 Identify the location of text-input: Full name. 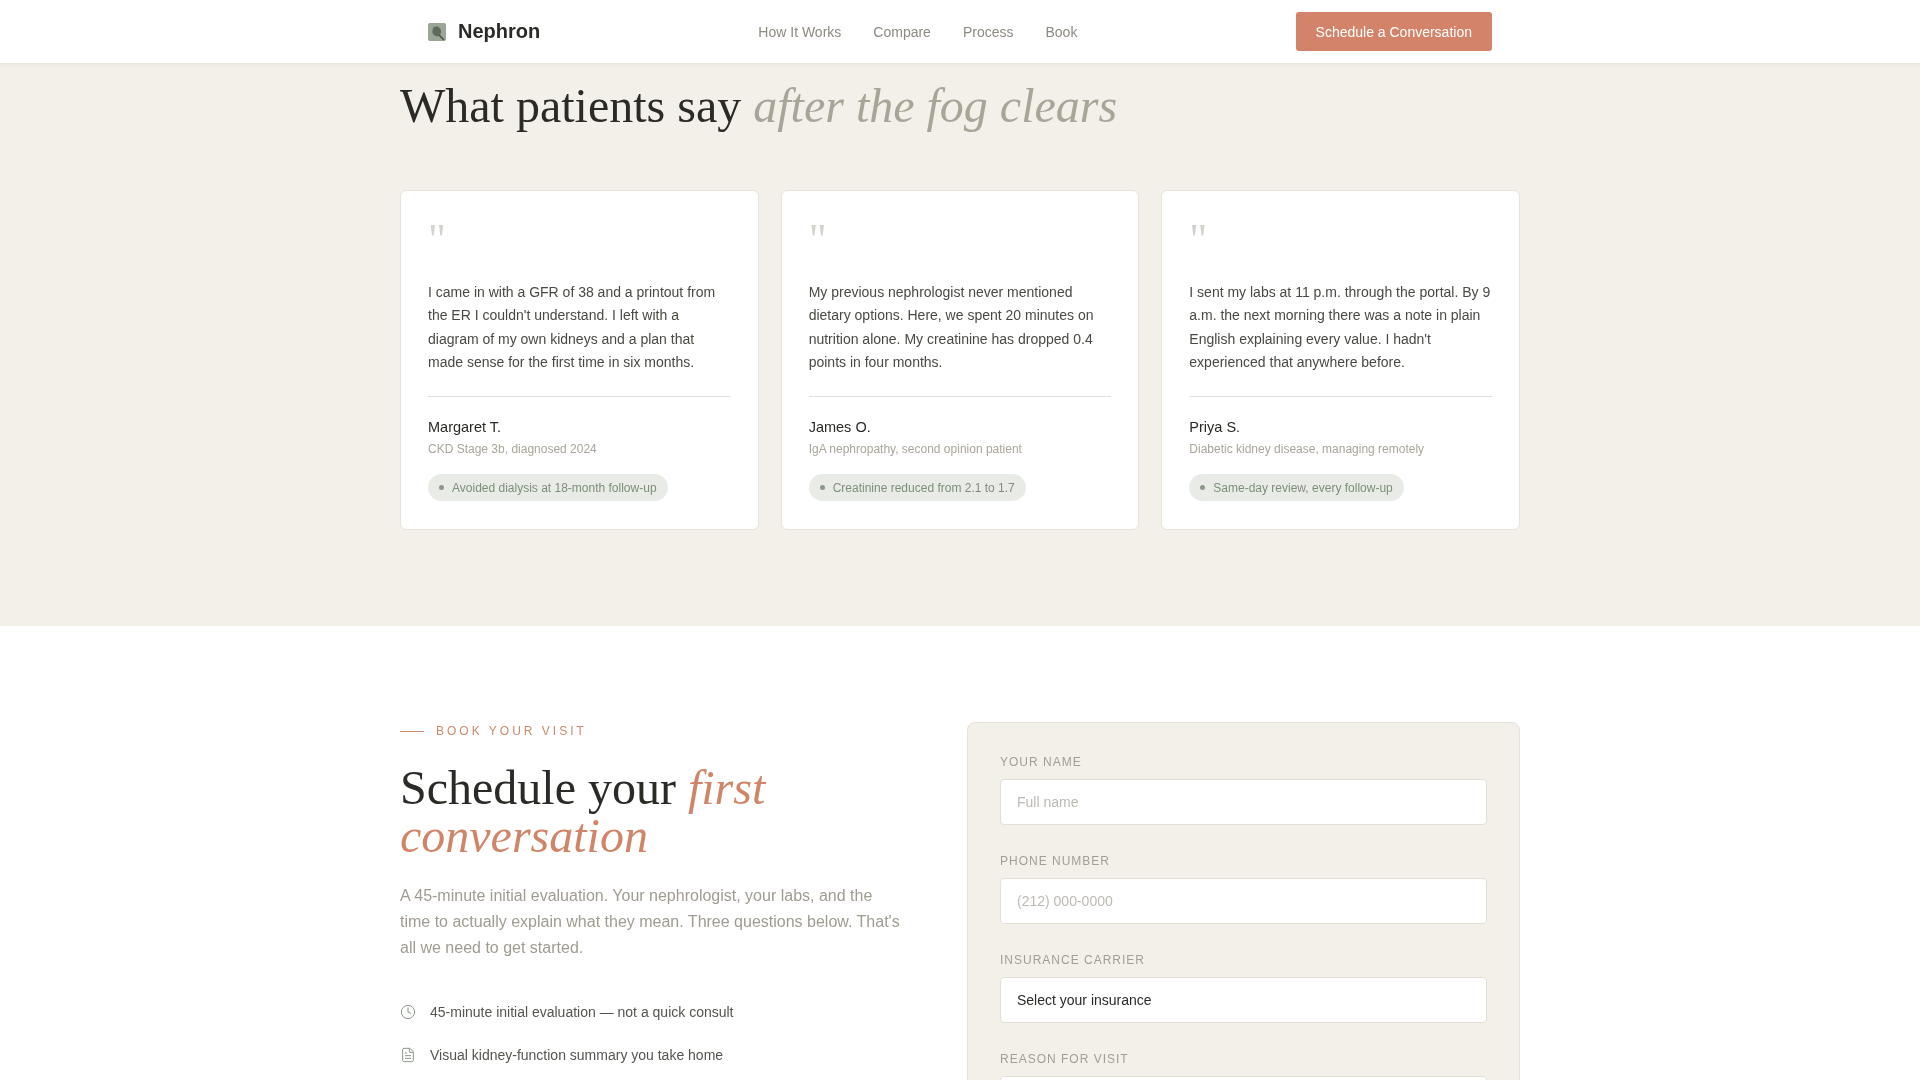
(1243, 802).